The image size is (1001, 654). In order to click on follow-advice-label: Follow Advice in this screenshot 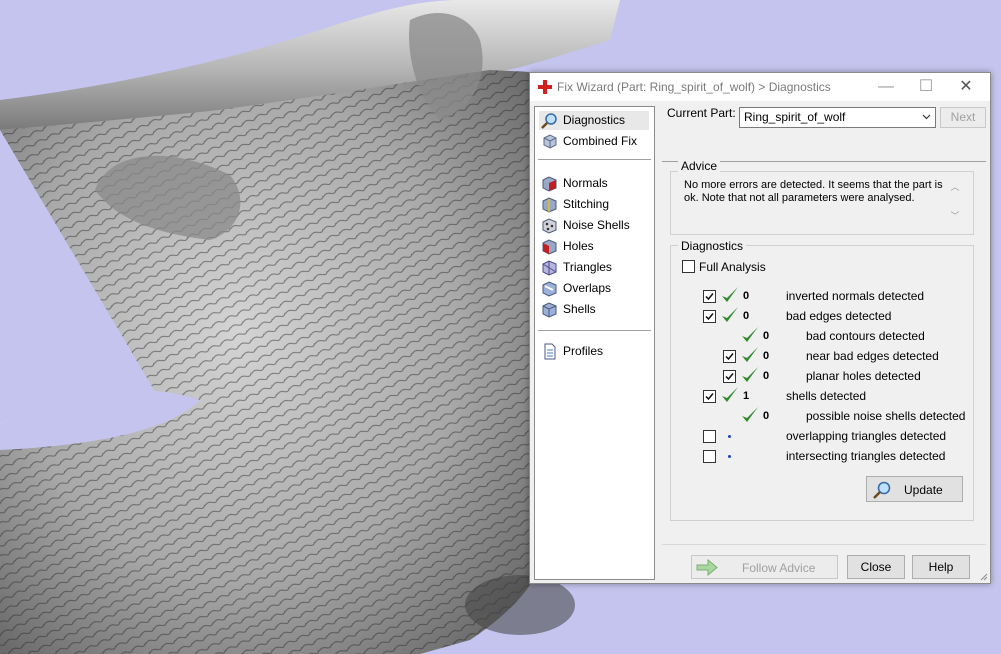, I will do `click(779, 568)`.